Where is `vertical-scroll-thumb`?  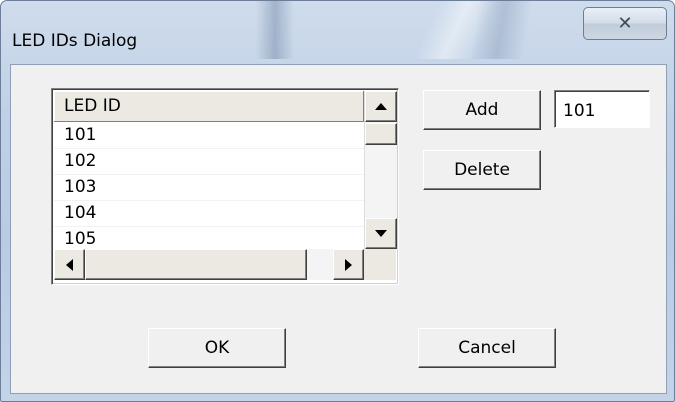 vertical-scroll-thumb is located at coordinates (381, 134).